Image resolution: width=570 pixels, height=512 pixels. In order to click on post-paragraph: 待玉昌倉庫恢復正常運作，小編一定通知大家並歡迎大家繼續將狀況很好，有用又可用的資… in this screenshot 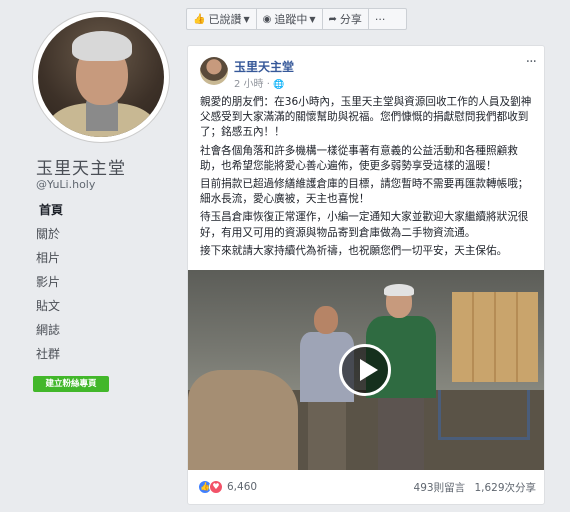, I will do `click(364, 225)`.